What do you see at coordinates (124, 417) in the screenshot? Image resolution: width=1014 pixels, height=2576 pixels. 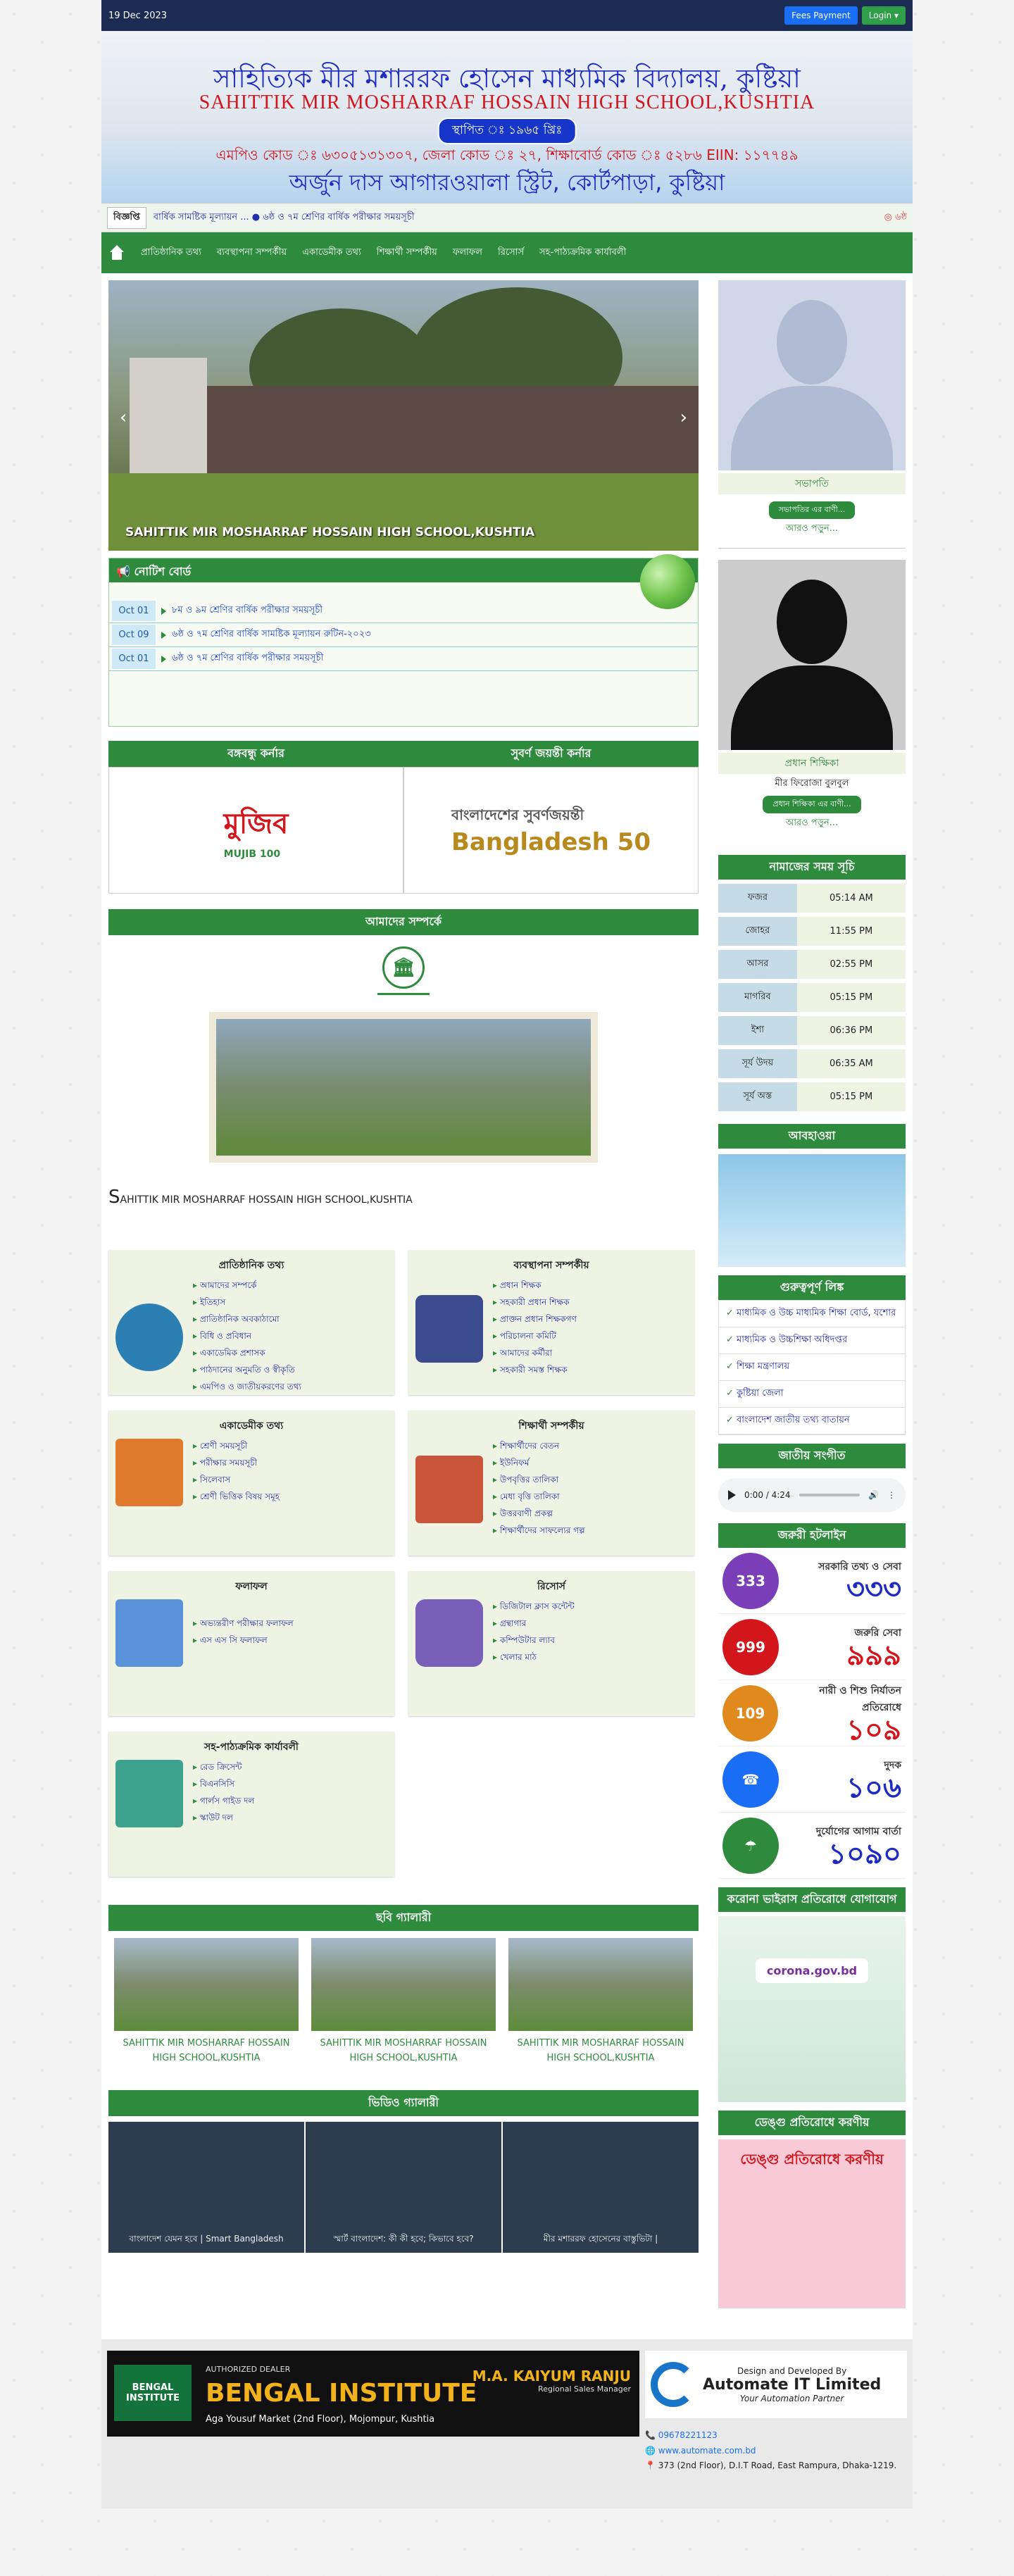 I see `slider-prev-icon: ‹` at bounding box center [124, 417].